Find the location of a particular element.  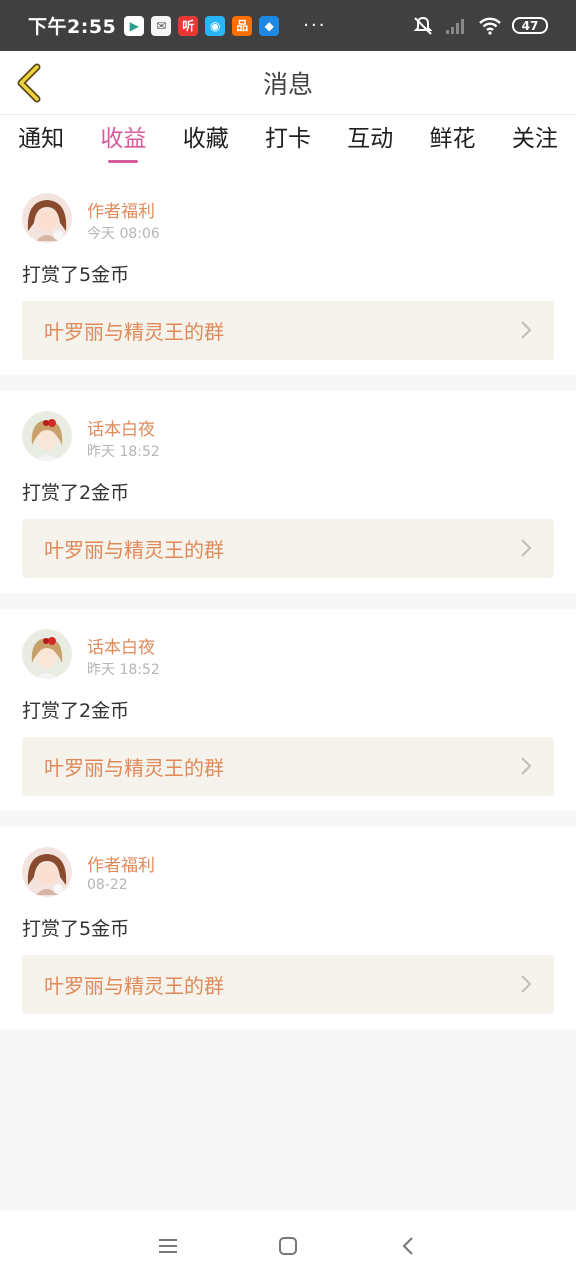

back-arrow-icon is located at coordinates (29, 83).